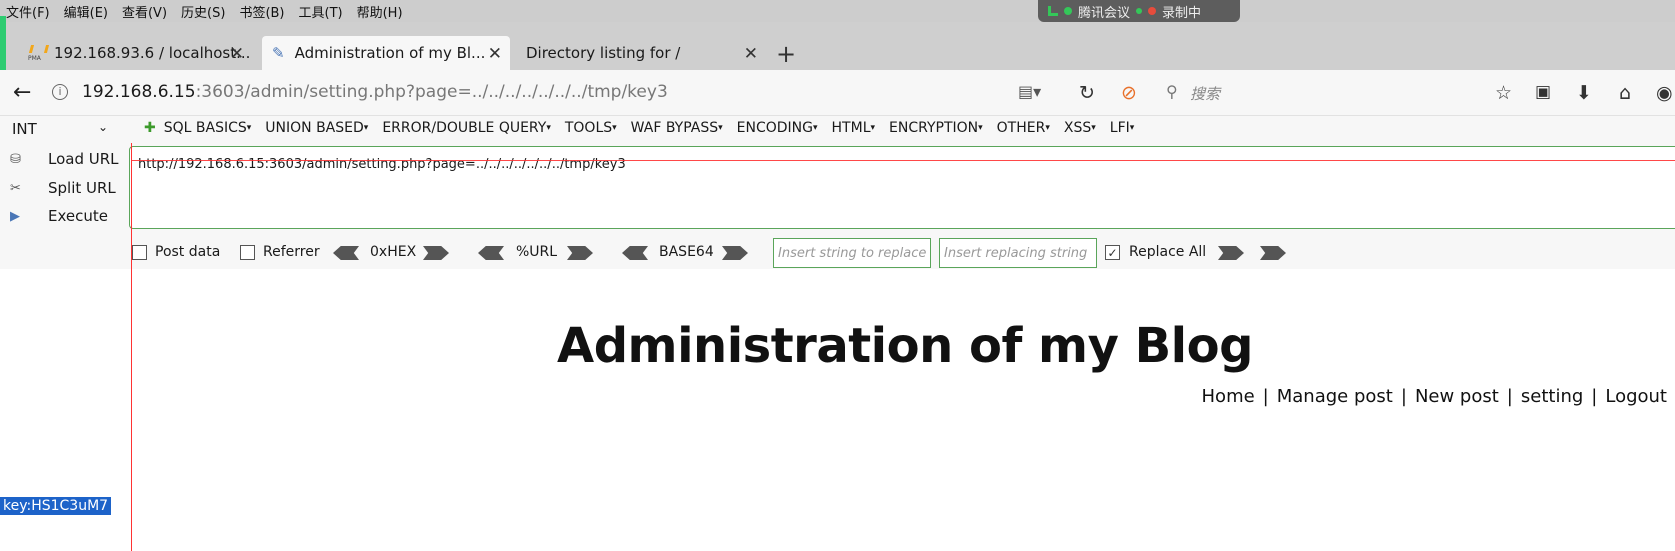 The image size is (1675, 551). I want to click on add-icon: ✚, so click(150, 128).